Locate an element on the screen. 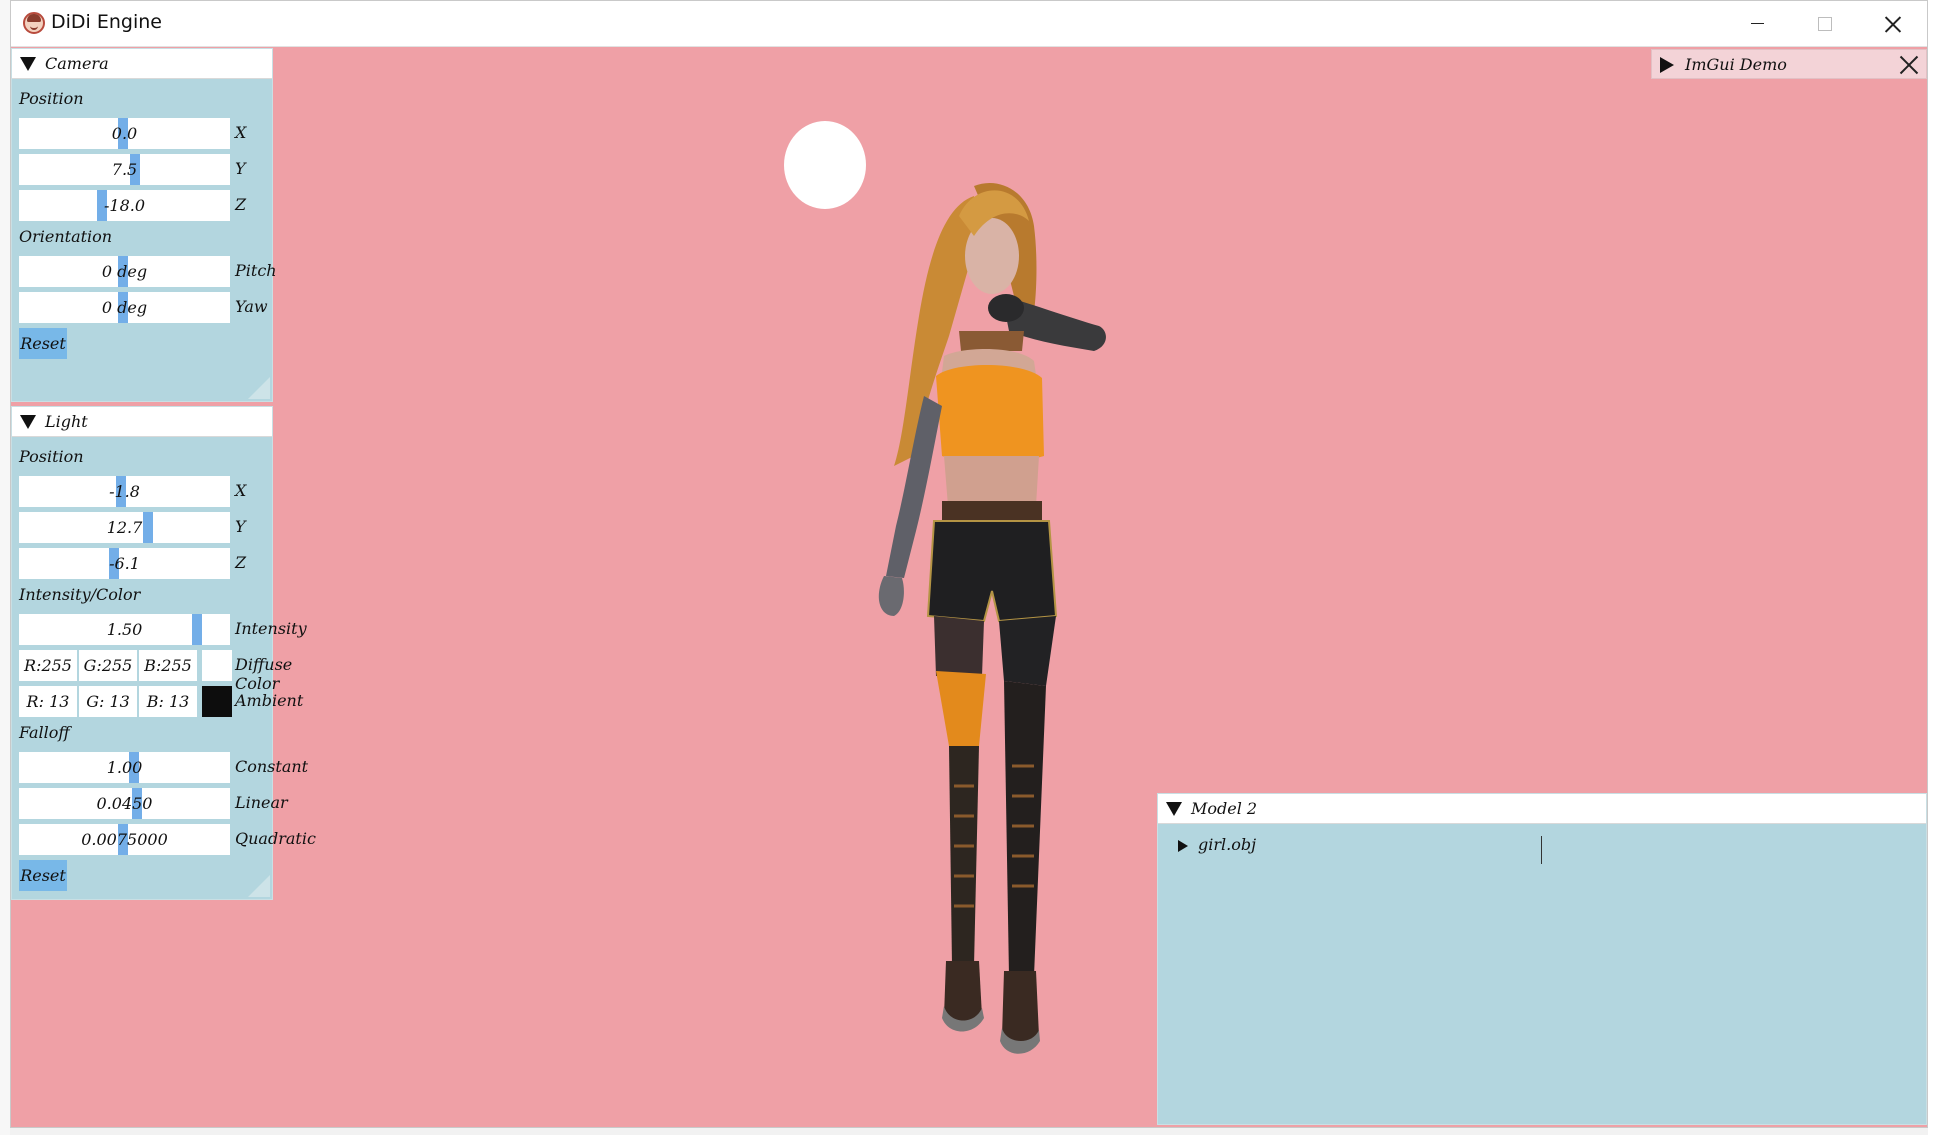 This screenshot has height=1135, width=1940. quadratic-slider: 0.0075000 is located at coordinates (124, 839).